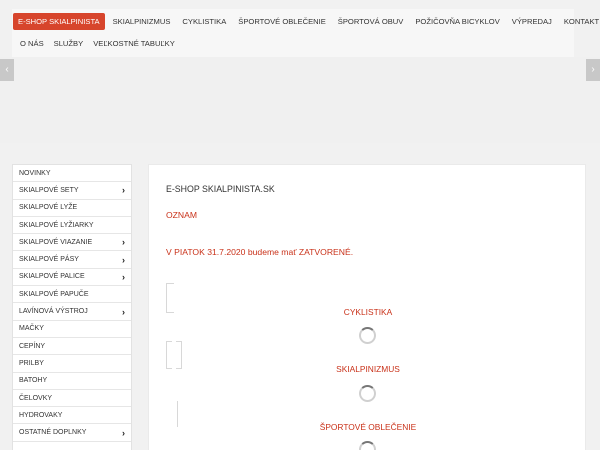 The image size is (600, 450). I want to click on sidebar-item: BATOHY, so click(72, 381).